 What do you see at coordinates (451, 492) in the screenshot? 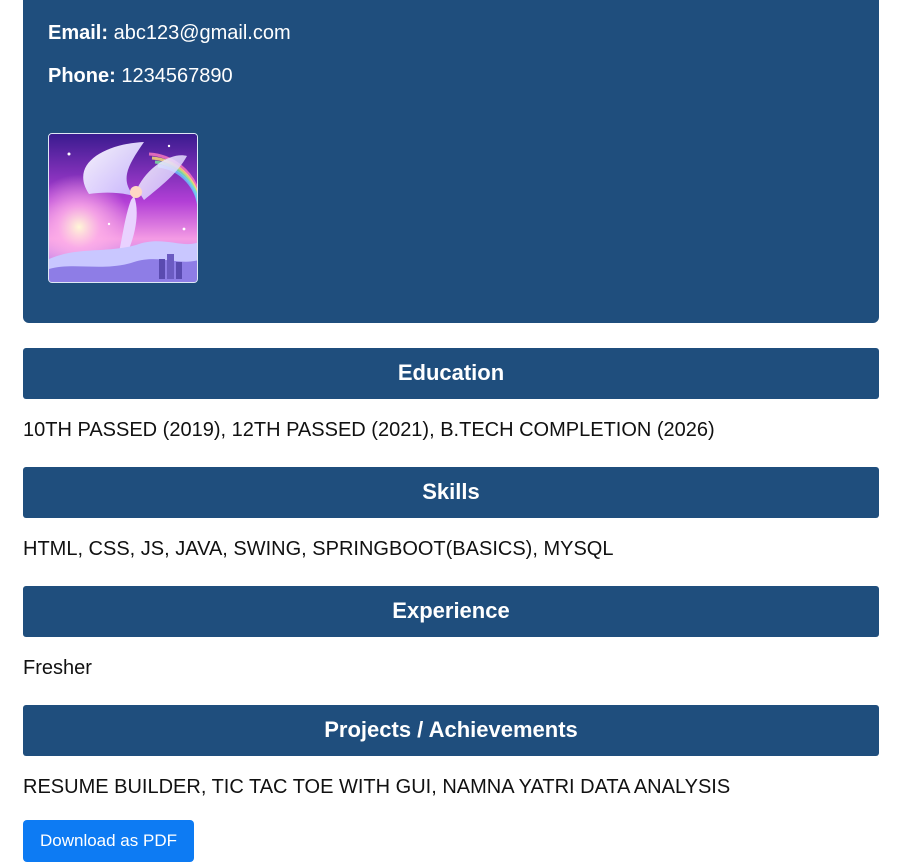
I see `skills-header: Skills` at bounding box center [451, 492].